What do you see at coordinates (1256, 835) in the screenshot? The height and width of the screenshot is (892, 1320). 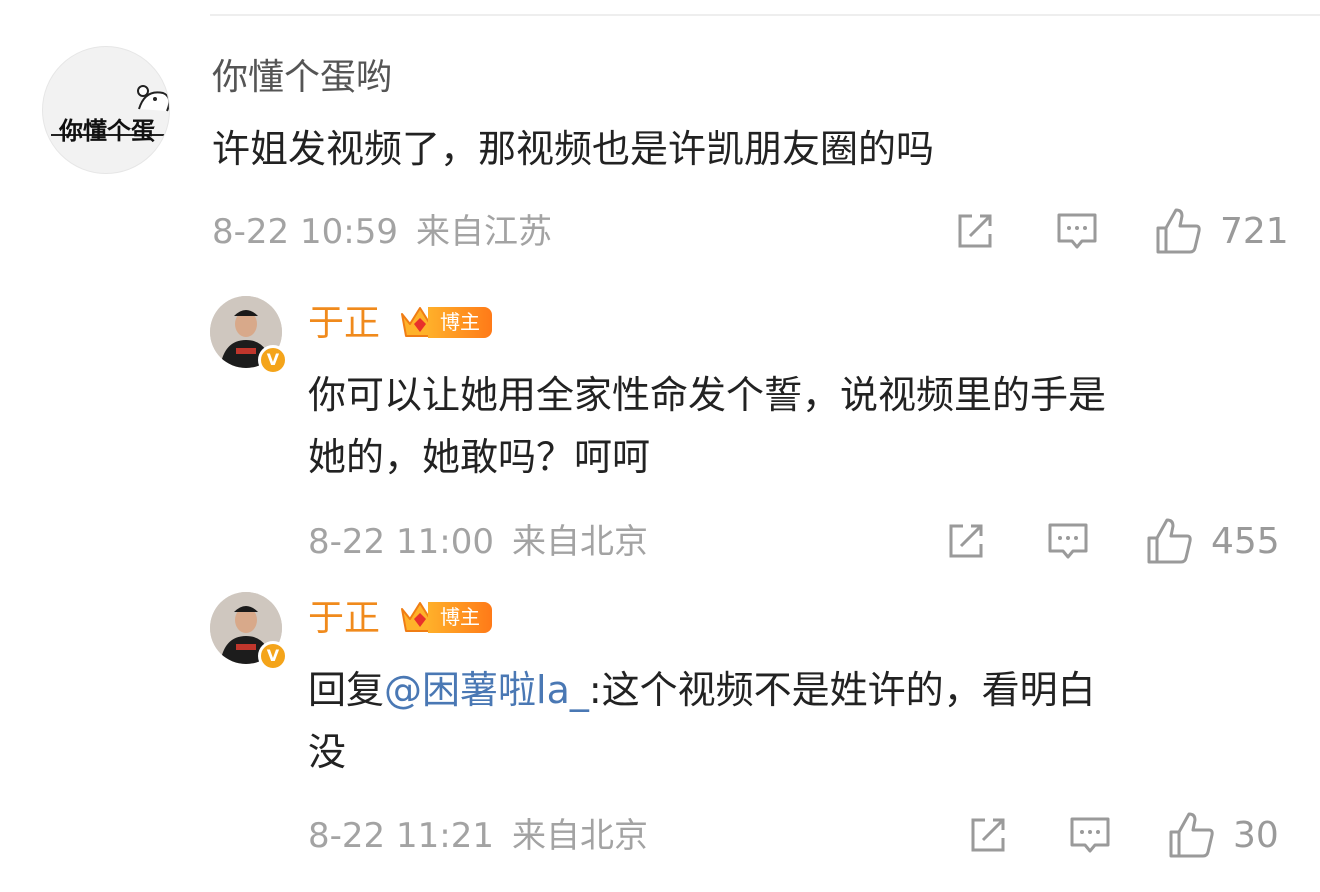 I see `like-count: 30` at bounding box center [1256, 835].